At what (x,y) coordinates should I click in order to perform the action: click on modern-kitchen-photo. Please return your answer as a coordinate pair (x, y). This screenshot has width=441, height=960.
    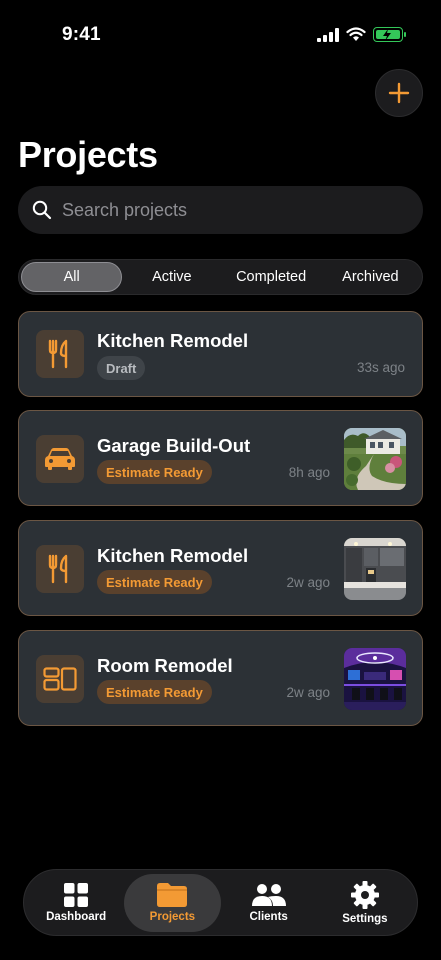
    Looking at the image, I should click on (375, 569).